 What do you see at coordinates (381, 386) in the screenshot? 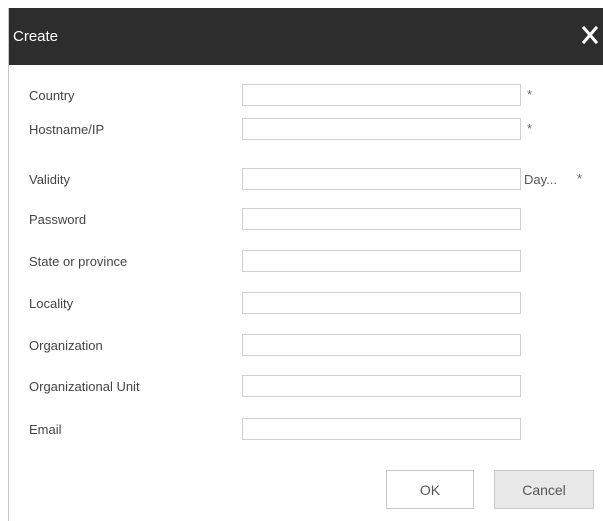
I see `organizational-unit-field` at bounding box center [381, 386].